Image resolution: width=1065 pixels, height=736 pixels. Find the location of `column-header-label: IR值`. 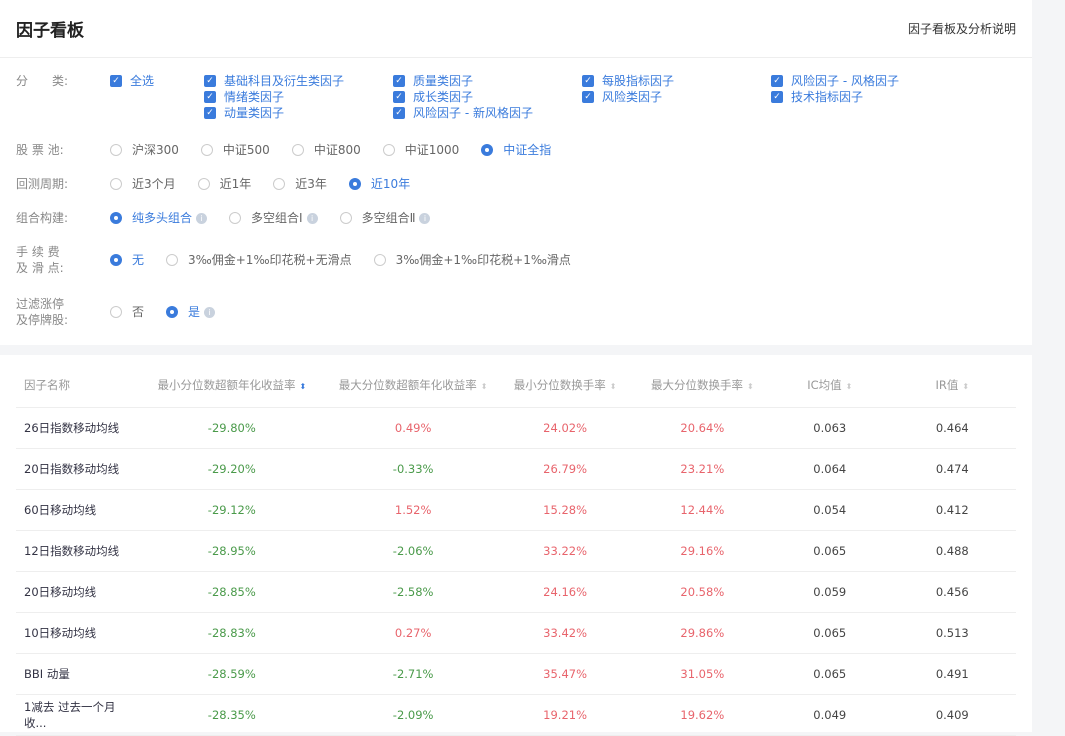

column-header-label: IR值 is located at coordinates (947, 385).